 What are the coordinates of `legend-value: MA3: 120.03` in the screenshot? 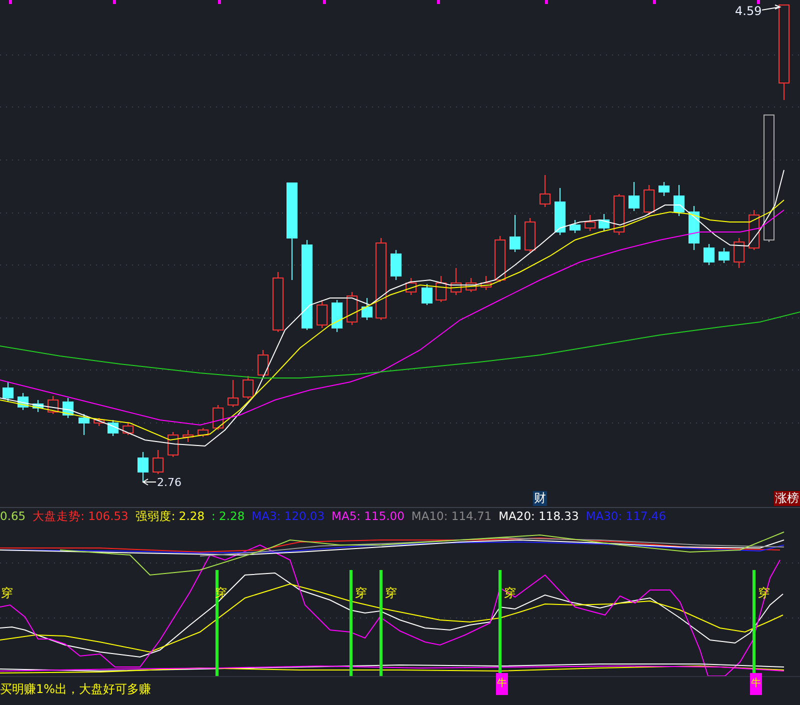 It's located at (288, 516).